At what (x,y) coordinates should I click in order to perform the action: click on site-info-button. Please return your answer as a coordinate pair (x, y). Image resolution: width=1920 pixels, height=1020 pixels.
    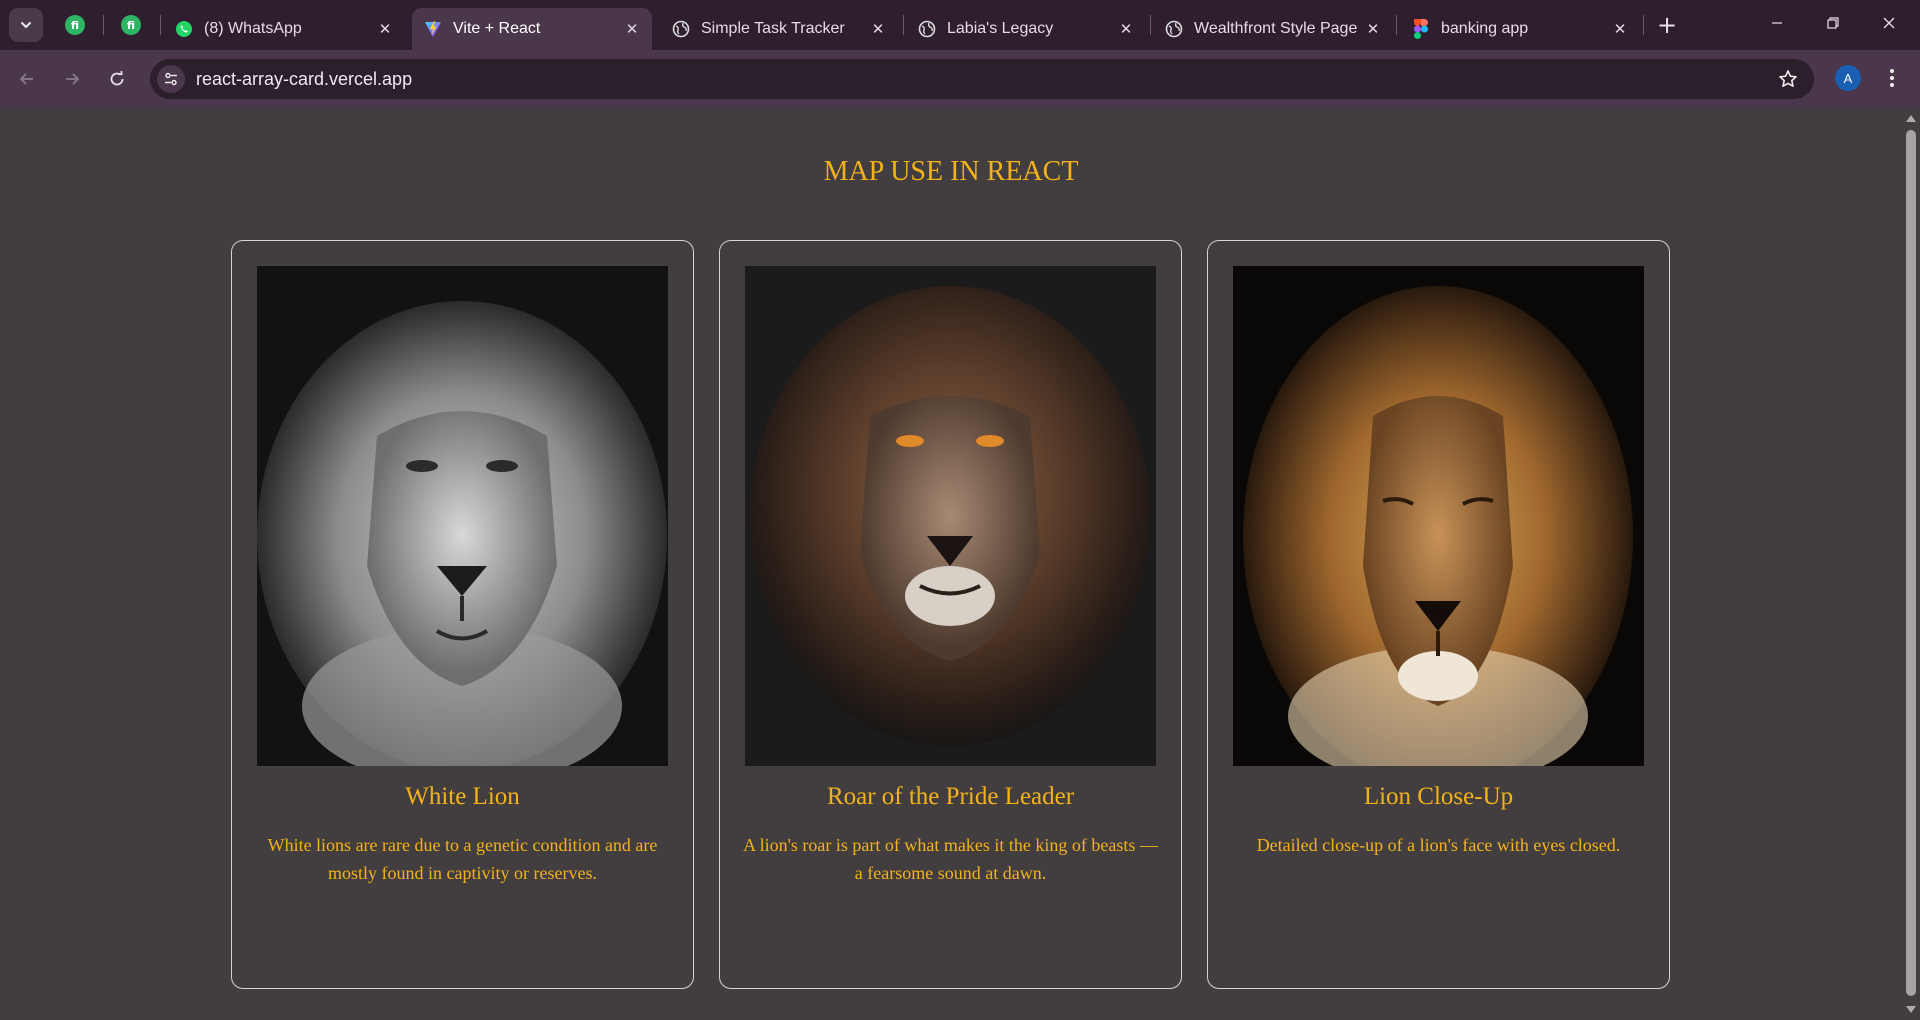
    Looking at the image, I should click on (171, 79).